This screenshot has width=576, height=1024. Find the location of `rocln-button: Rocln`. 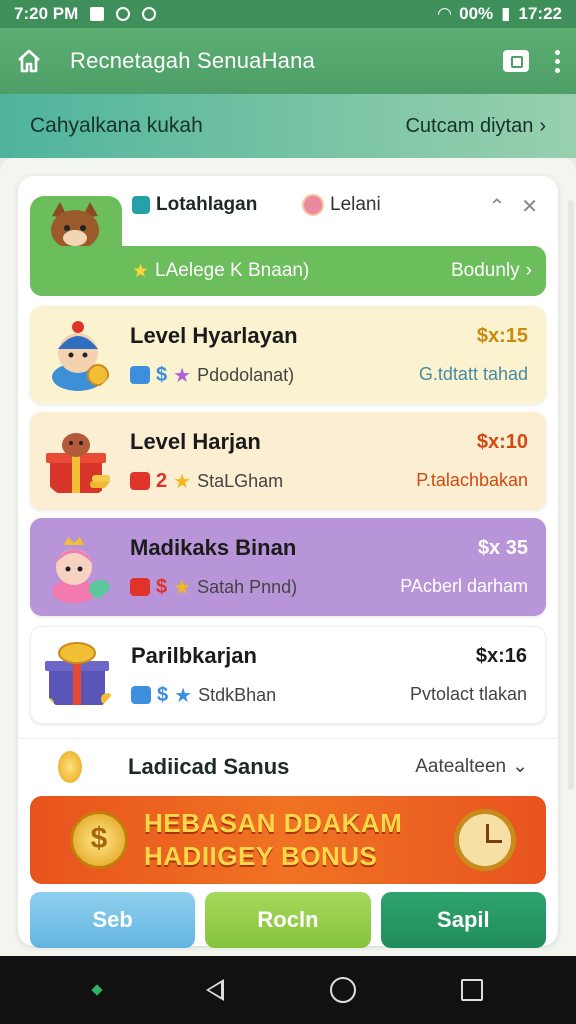

rocln-button: Rocln is located at coordinates (288, 920).